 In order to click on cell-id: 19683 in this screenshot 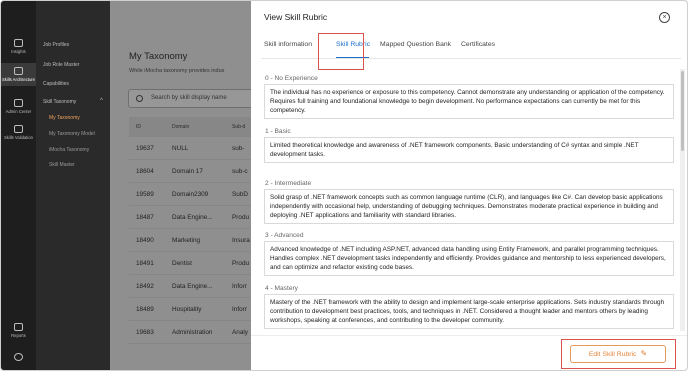, I will do `click(145, 332)`.